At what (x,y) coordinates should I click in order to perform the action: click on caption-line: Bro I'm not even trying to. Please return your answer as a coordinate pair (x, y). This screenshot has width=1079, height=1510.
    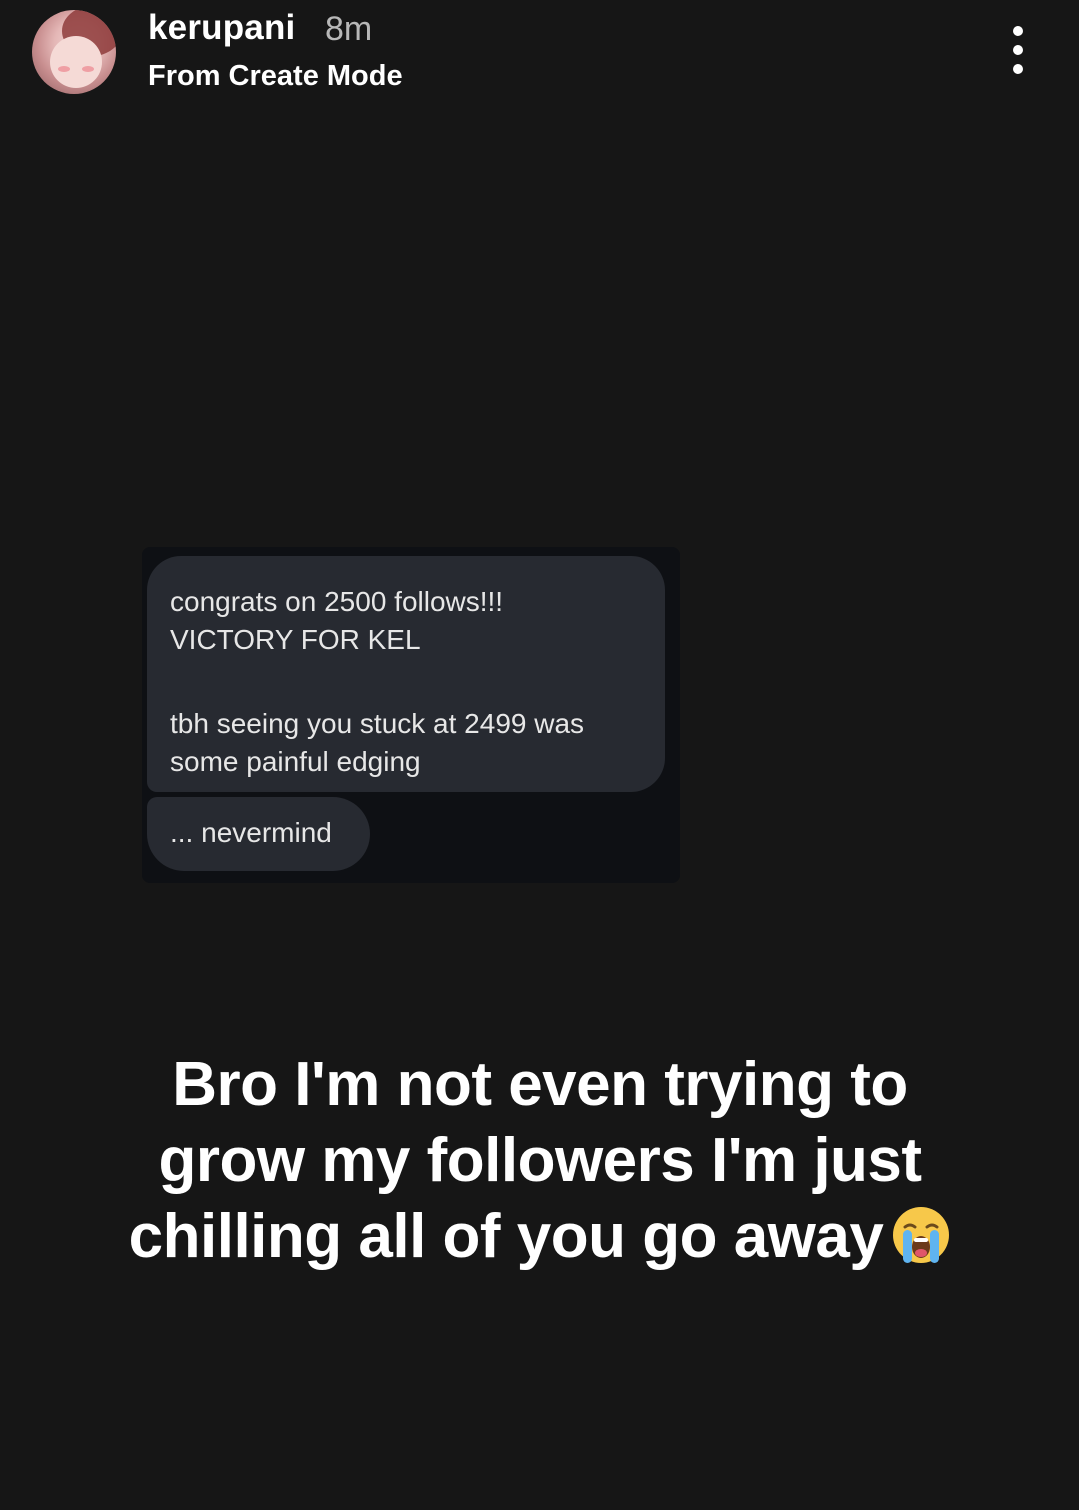
    Looking at the image, I should click on (540, 1084).